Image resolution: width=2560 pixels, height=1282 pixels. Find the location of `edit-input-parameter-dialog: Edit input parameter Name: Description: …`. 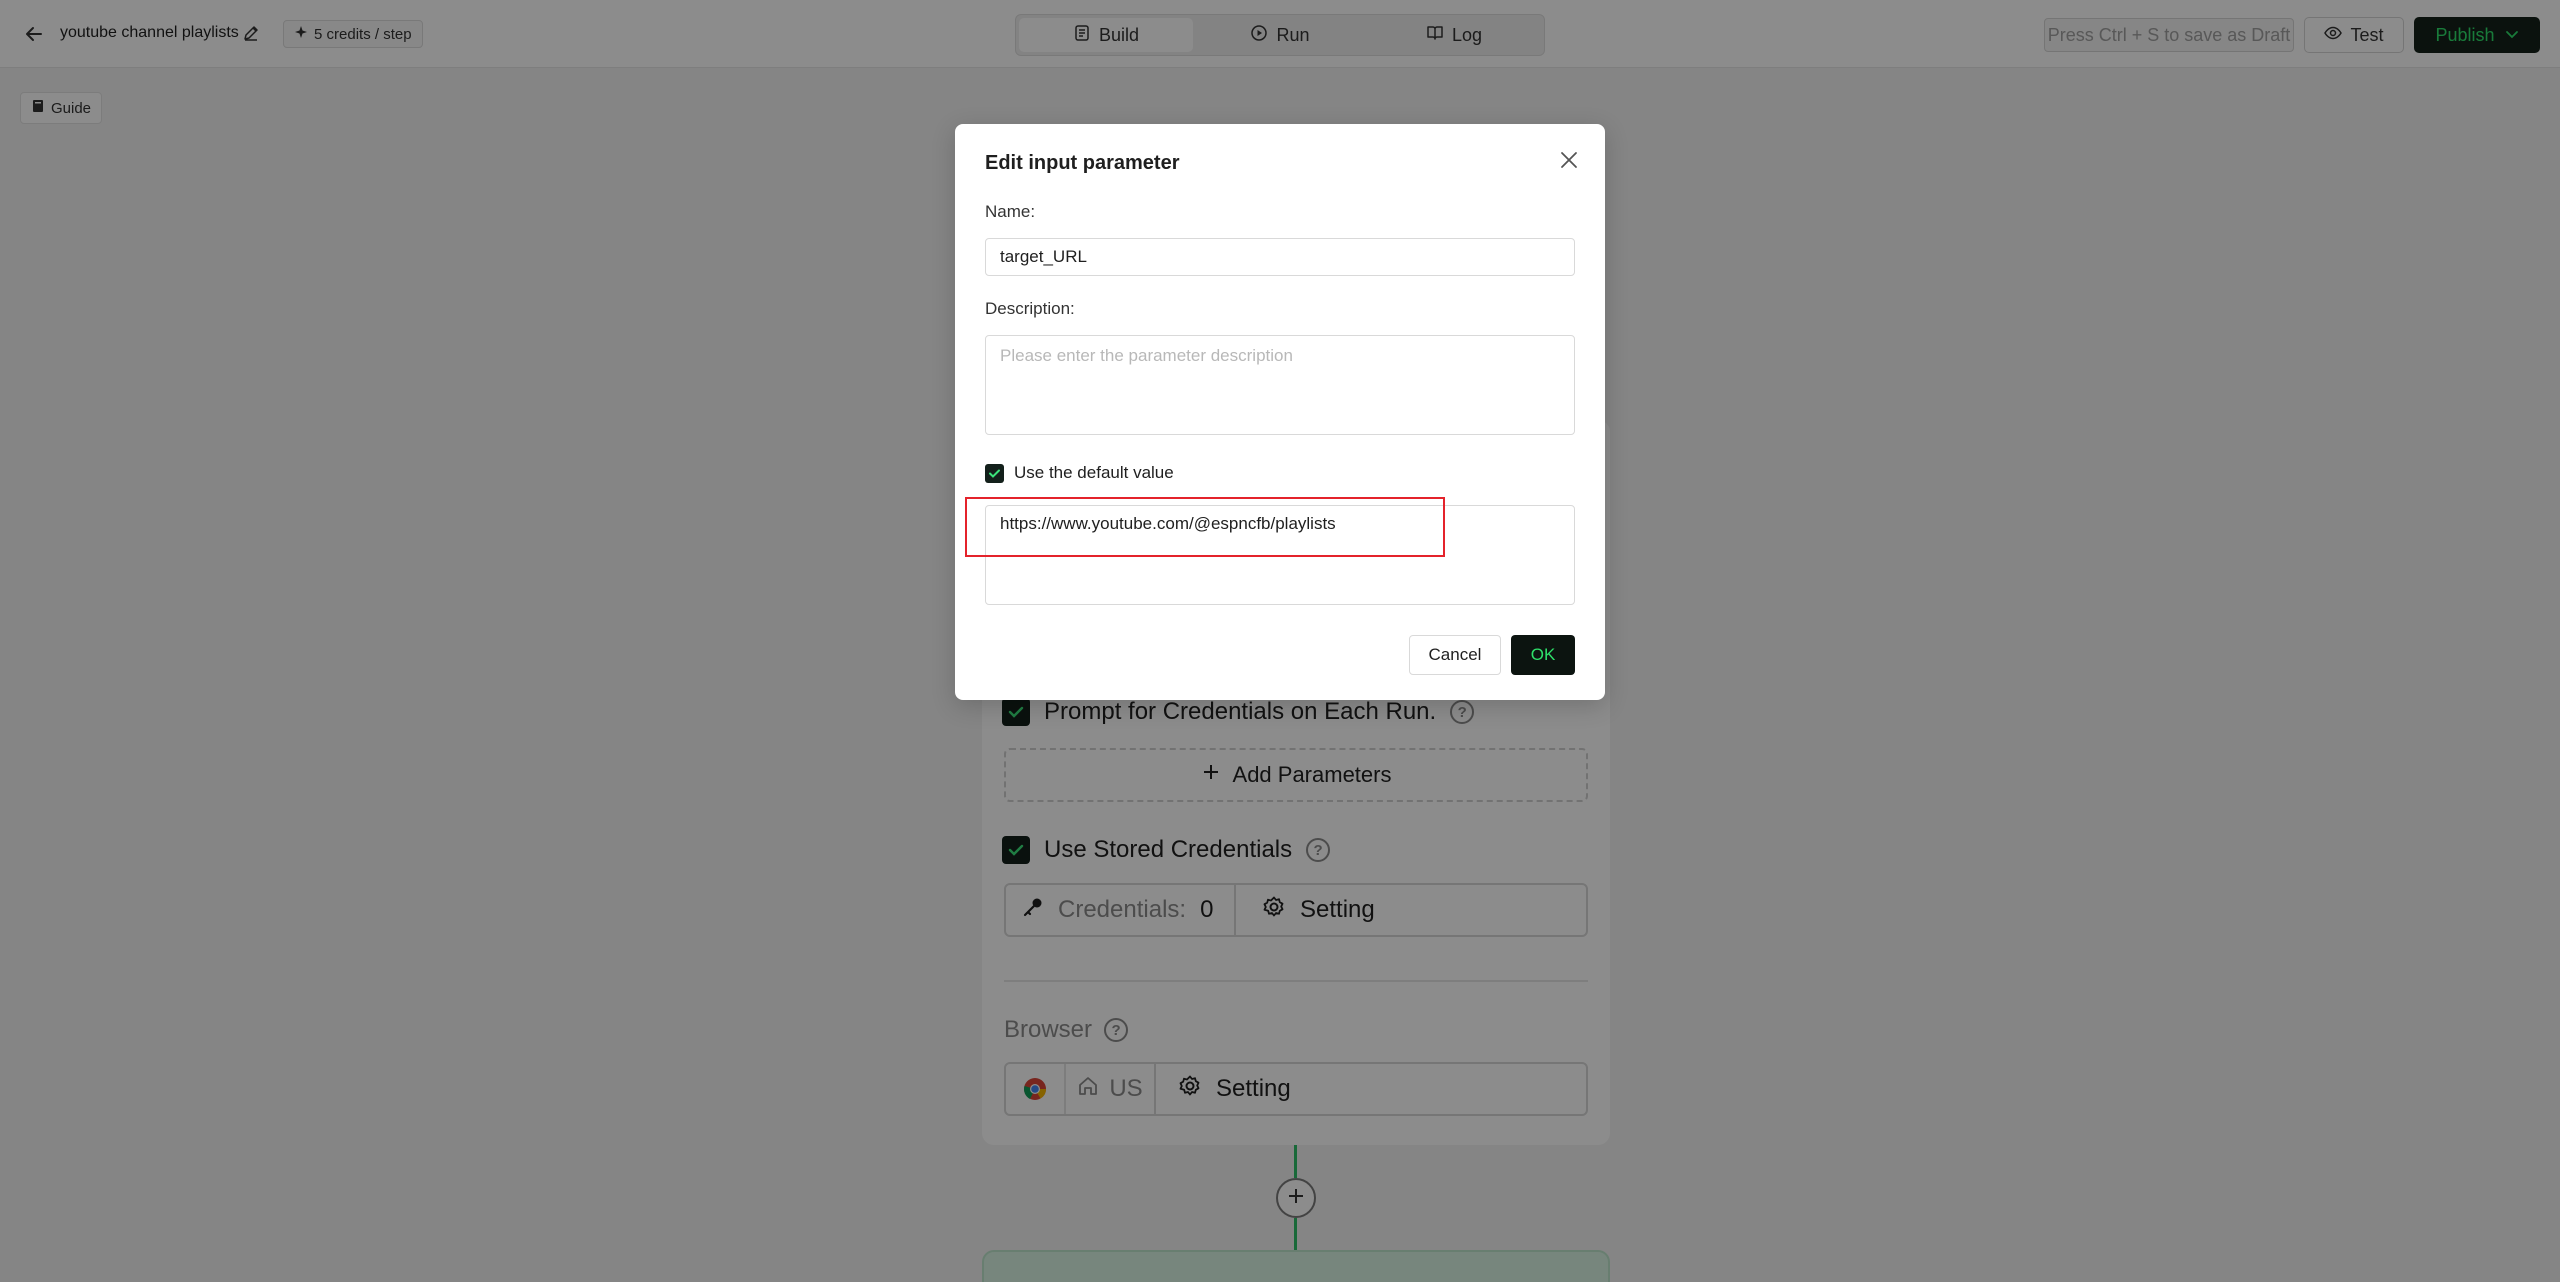

edit-input-parameter-dialog: Edit input parameter Name: Description: … is located at coordinates (1280, 412).